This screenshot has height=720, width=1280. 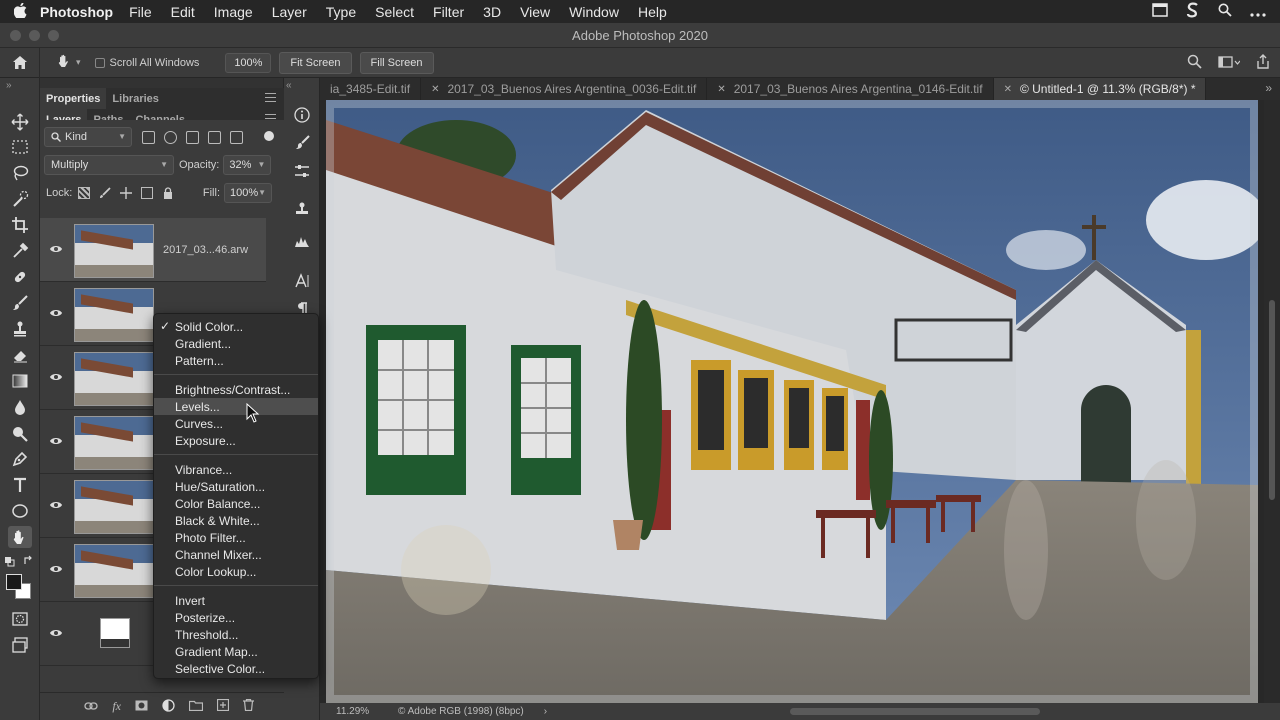 I want to click on move-tool-icon, so click(x=20, y=122).